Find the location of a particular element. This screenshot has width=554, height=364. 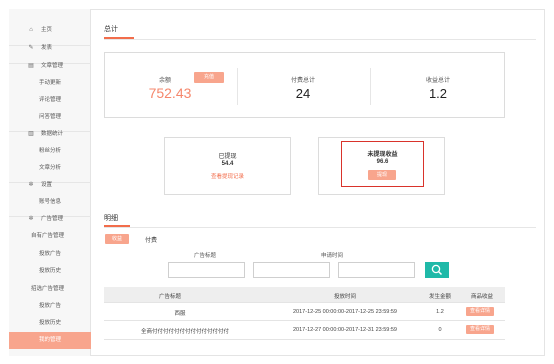

sidebar-item-label: 手动更新 is located at coordinates (50, 83).